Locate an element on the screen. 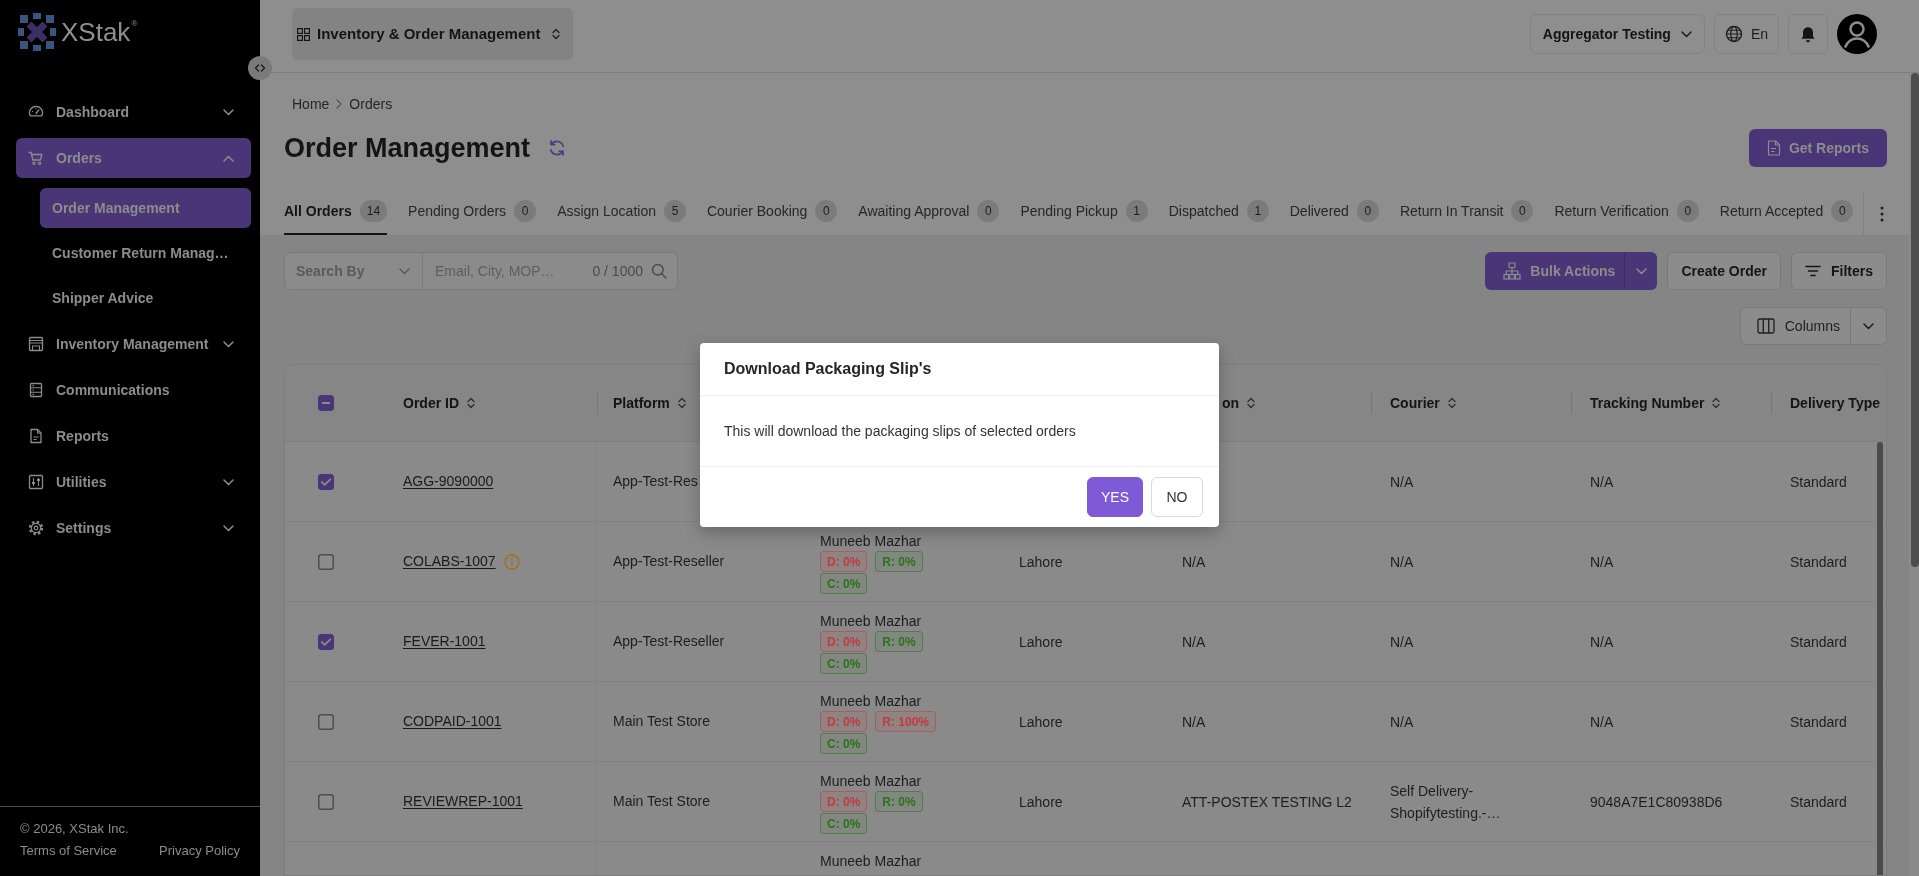 This screenshot has width=1919, height=876. globe-icon is located at coordinates (1733, 34).